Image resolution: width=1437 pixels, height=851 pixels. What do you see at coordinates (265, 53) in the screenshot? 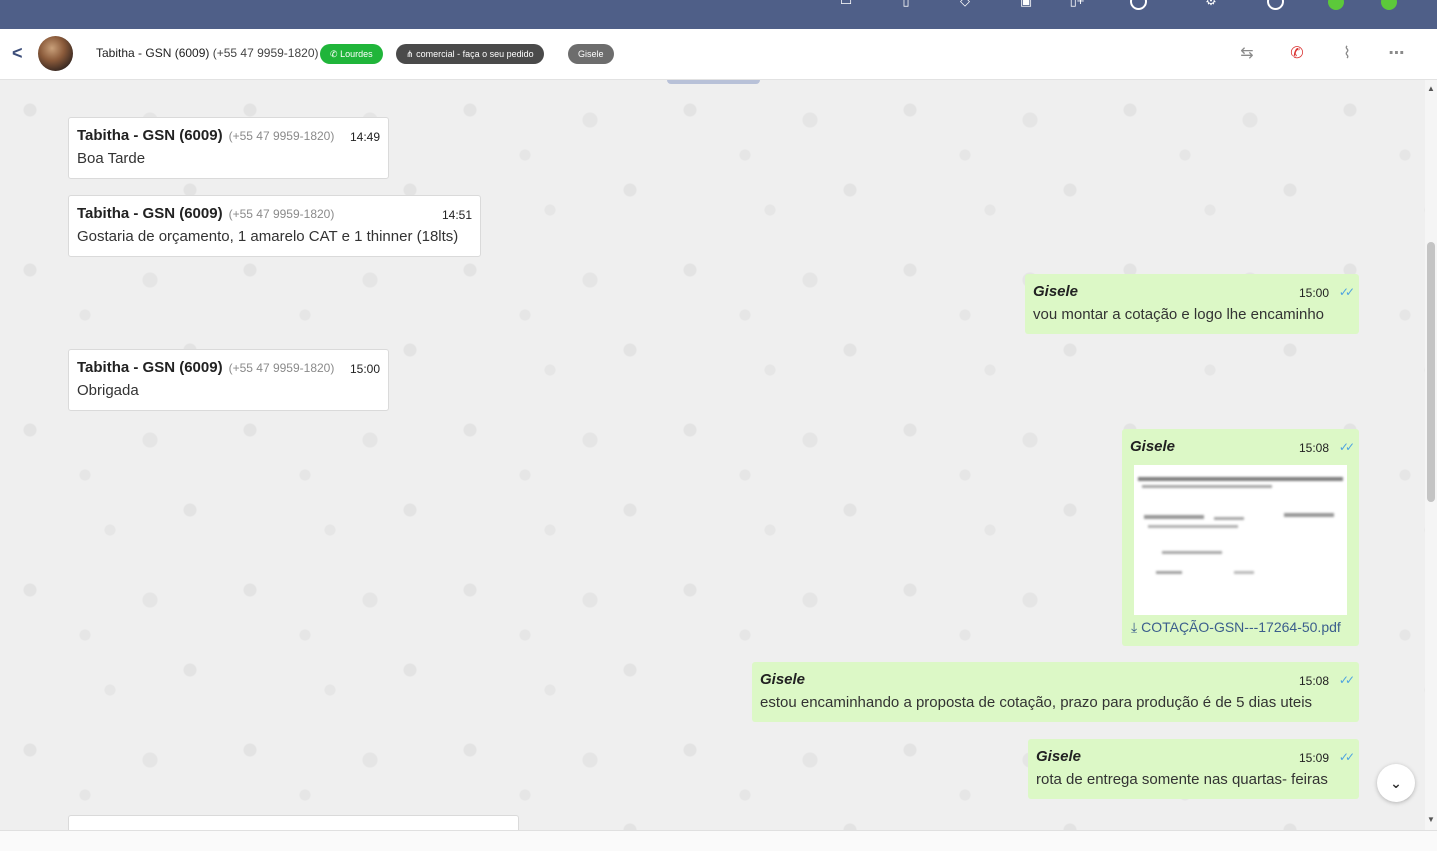
I see `contact-phone: (+55 47 9959-1820)` at bounding box center [265, 53].